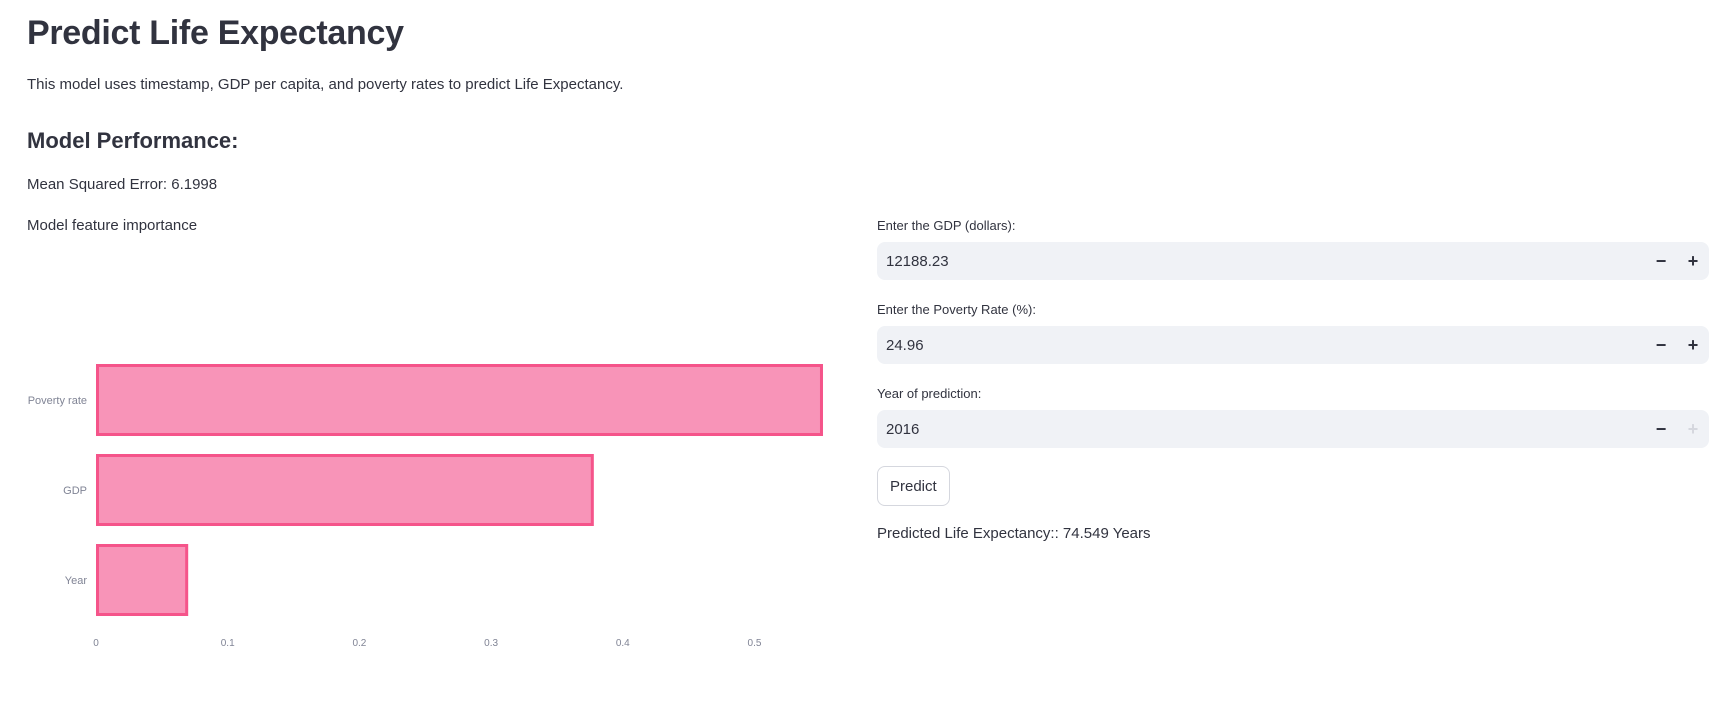  Describe the element at coordinates (1693, 261) in the screenshot. I see `gdp-increment-button: +` at that location.